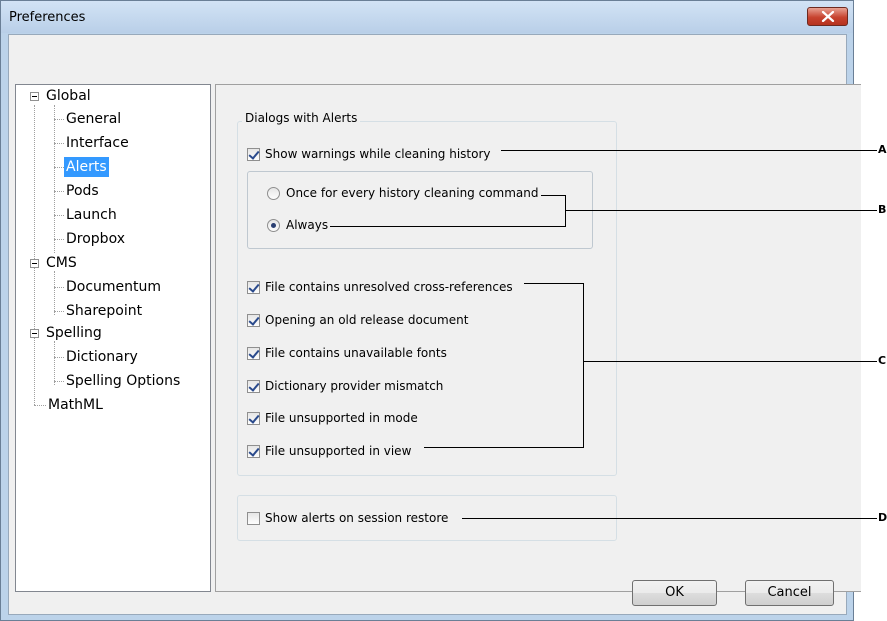  What do you see at coordinates (86, 167) in the screenshot?
I see `tree-item-alerts: Alerts` at bounding box center [86, 167].